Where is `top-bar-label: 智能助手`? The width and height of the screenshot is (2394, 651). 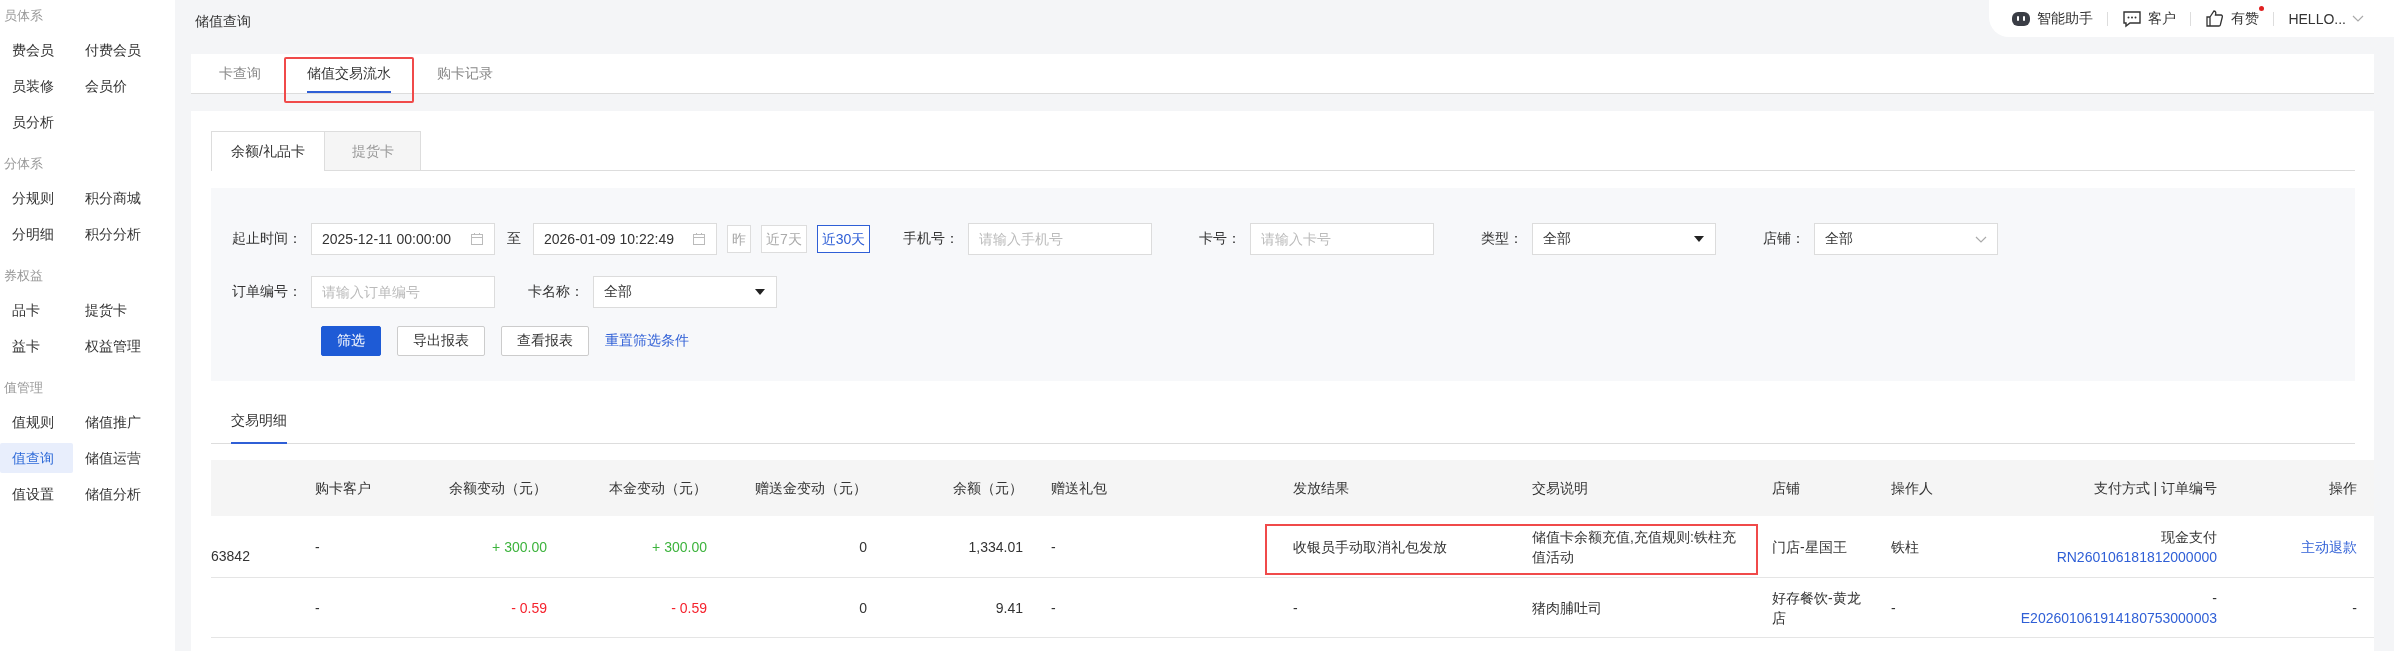 top-bar-label: 智能助手 is located at coordinates (2065, 18).